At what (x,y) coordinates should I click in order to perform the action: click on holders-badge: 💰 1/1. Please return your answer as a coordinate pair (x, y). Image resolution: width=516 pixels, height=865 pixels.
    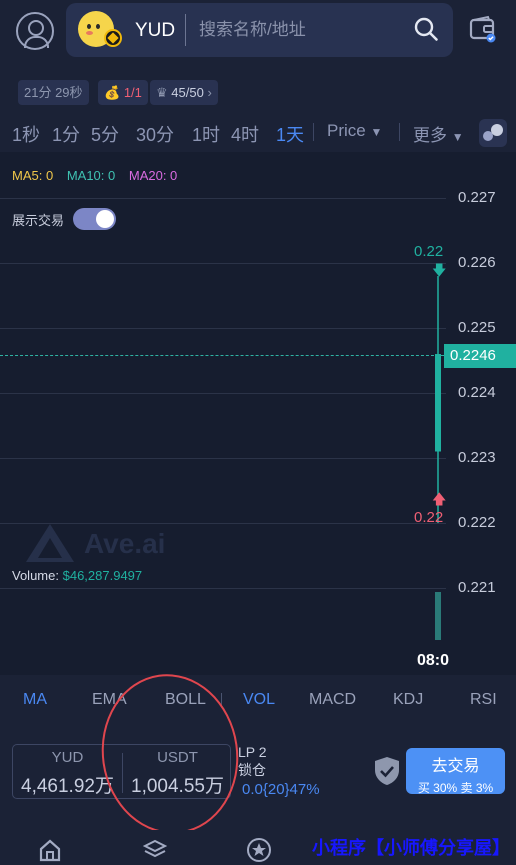
    Looking at the image, I should click on (123, 92).